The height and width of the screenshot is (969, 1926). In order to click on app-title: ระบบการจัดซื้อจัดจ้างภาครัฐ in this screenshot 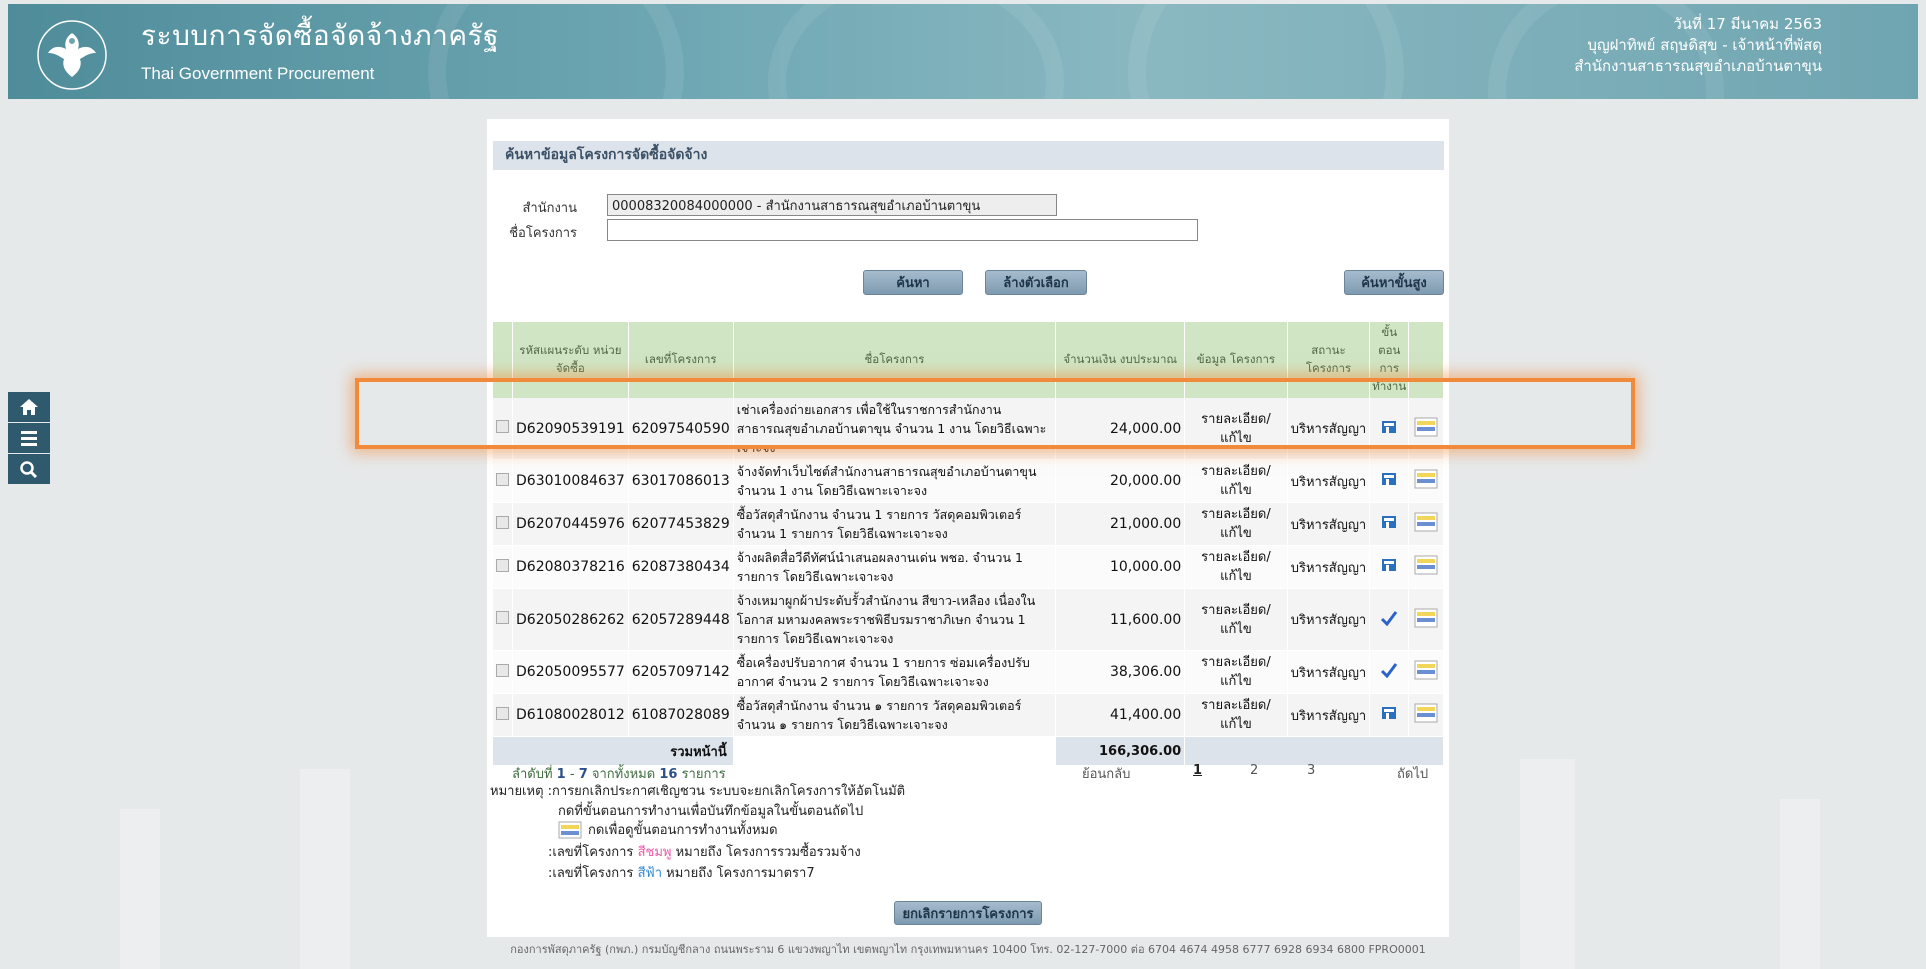, I will do `click(320, 35)`.